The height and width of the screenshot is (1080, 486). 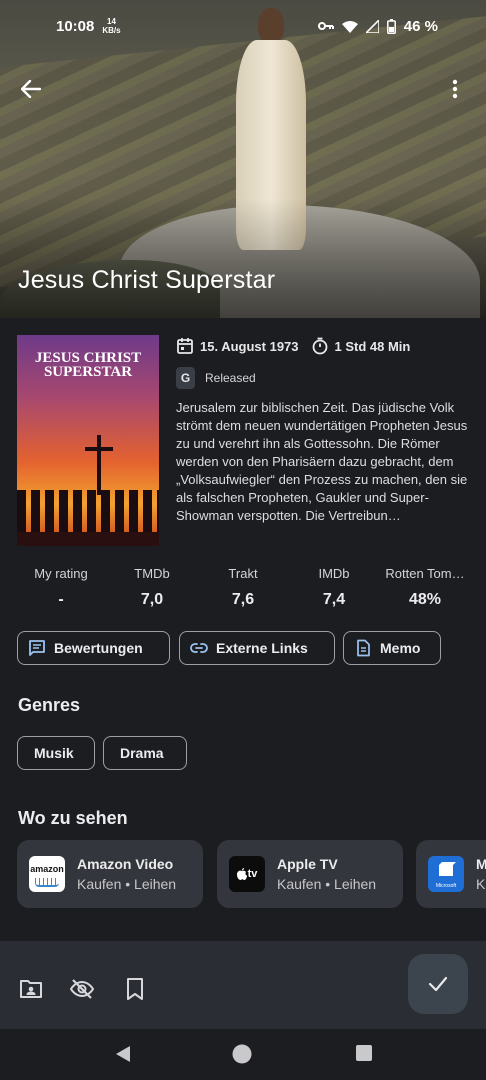 I want to click on runtime: 1 Std 48 Min, so click(x=372, y=346).